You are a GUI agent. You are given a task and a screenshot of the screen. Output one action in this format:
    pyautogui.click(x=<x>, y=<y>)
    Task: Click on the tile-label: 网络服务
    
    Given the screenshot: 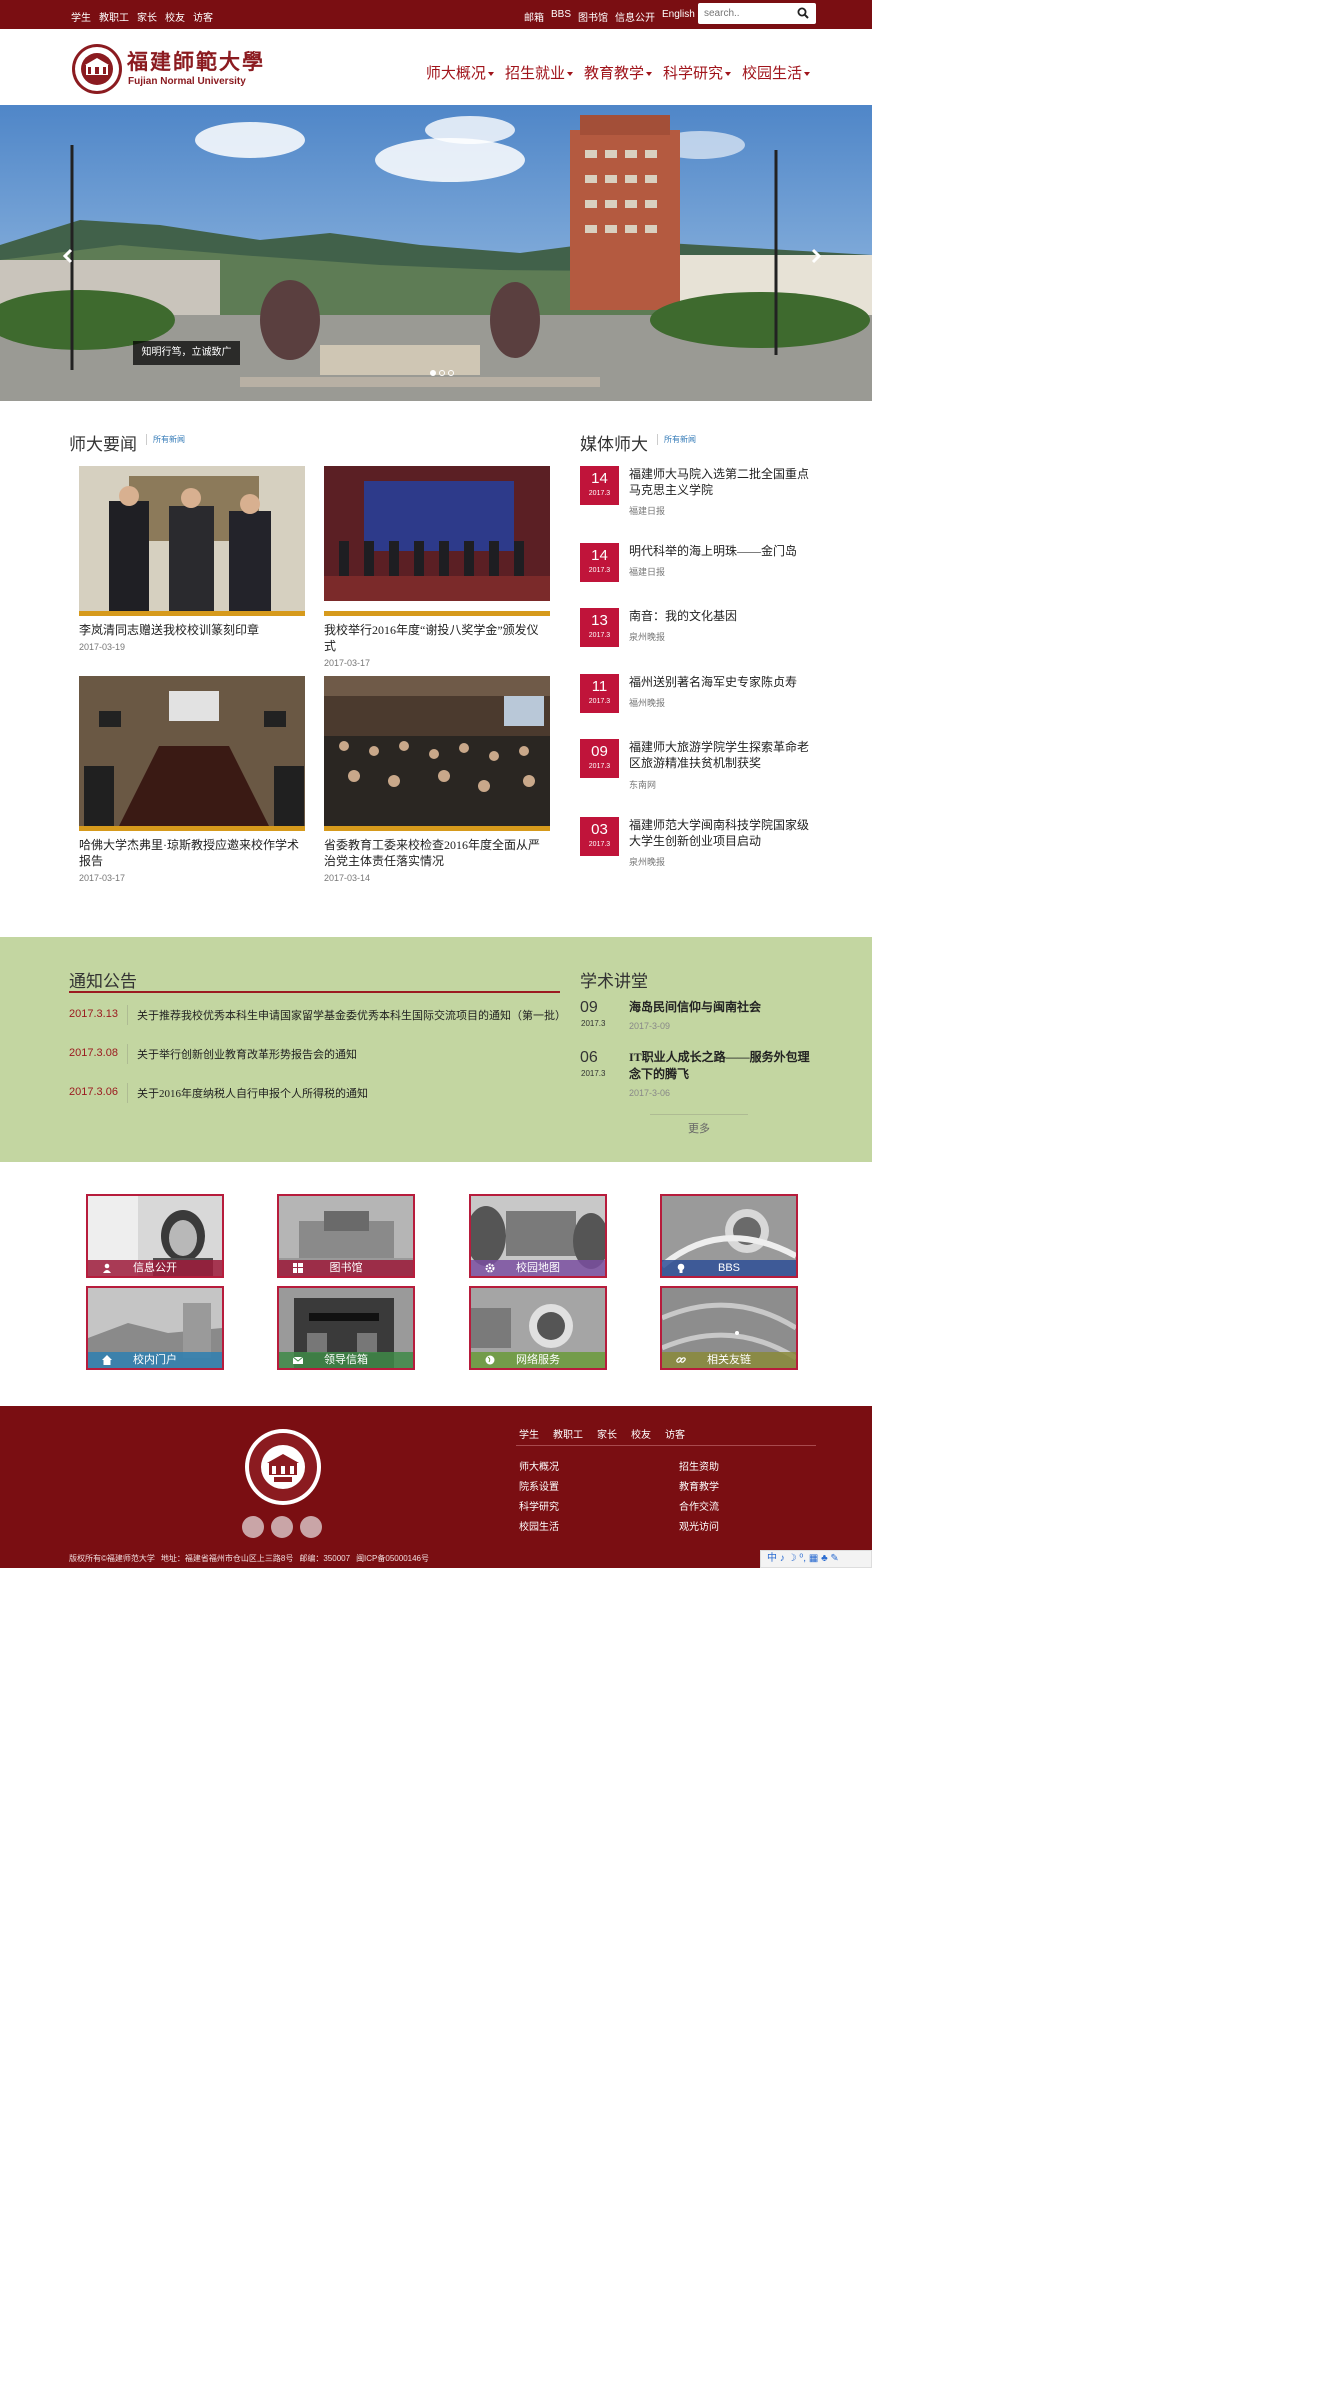 What is the action you would take?
    pyautogui.click(x=538, y=1360)
    